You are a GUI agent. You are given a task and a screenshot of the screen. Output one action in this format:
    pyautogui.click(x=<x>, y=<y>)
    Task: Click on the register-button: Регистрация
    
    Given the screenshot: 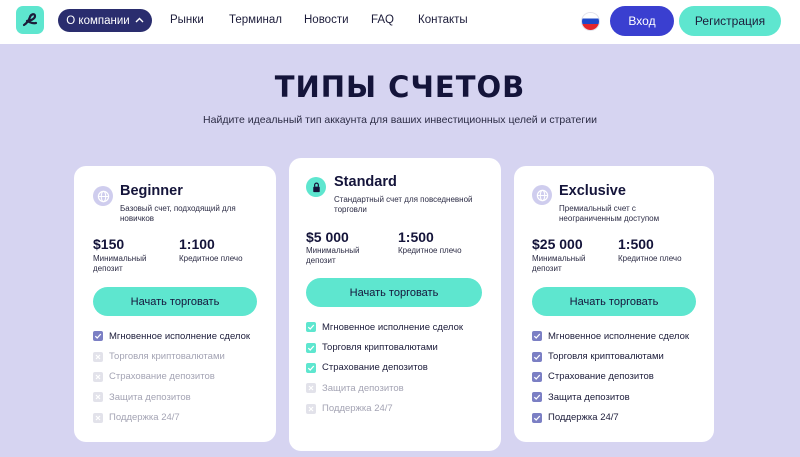 What is the action you would take?
    pyautogui.click(x=730, y=21)
    